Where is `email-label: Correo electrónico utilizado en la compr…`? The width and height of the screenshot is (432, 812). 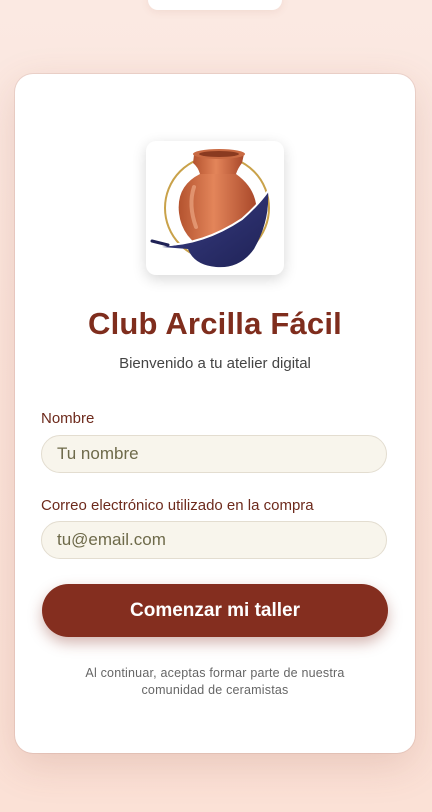 email-label: Correo electrónico utilizado en la compr… is located at coordinates (177, 505).